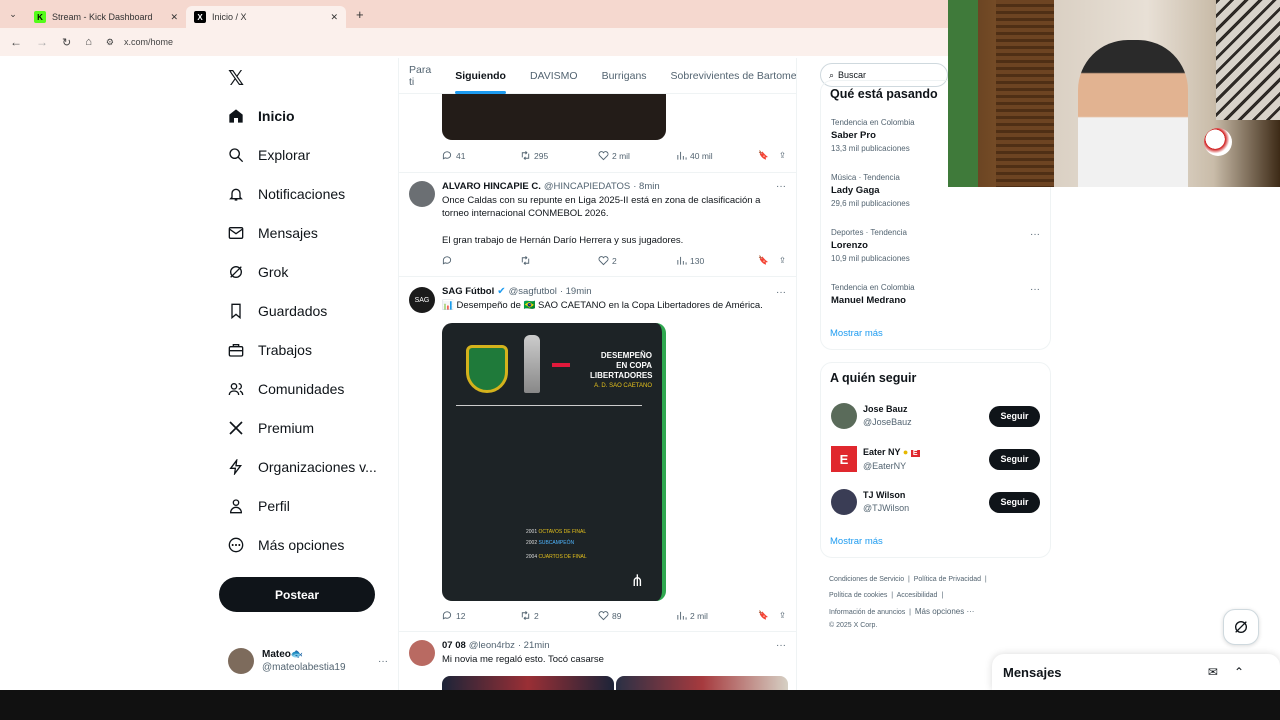  What do you see at coordinates (492, 645) in the screenshot?
I see `tweet-author-handle: @leon4rbz` at bounding box center [492, 645].